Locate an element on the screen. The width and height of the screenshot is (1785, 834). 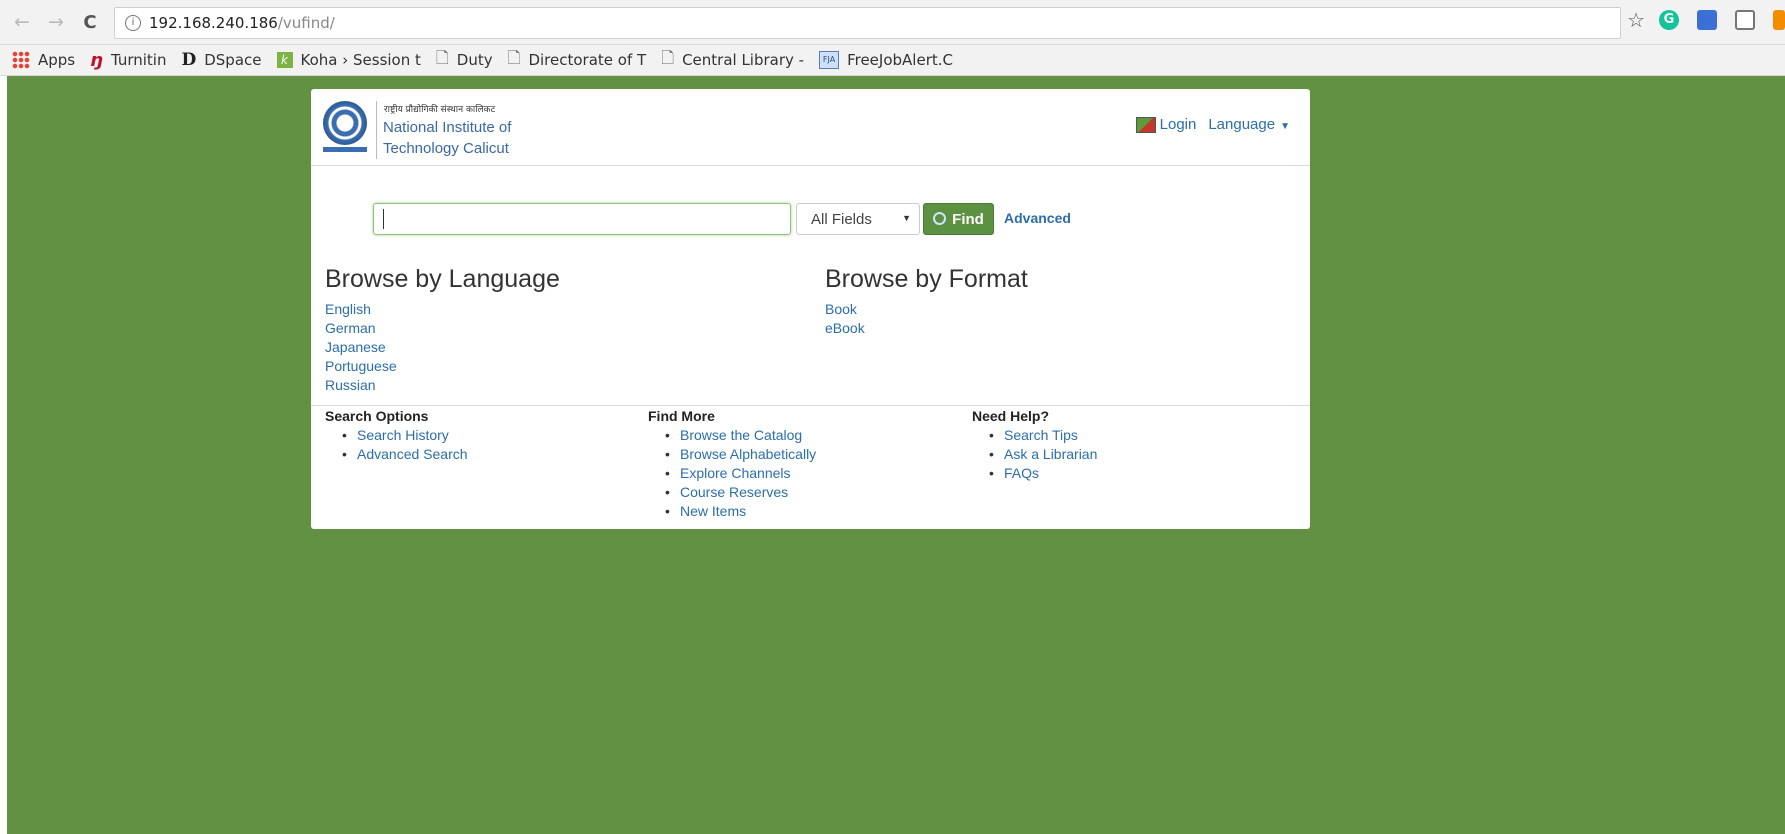
language-label: Language is located at coordinates (1242, 124).